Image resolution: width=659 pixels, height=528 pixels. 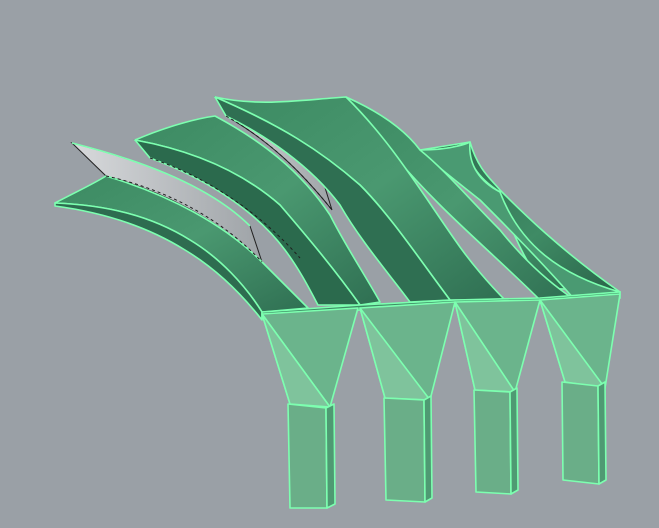 I want to click on column-4-shaft-side, so click(x=602, y=433).